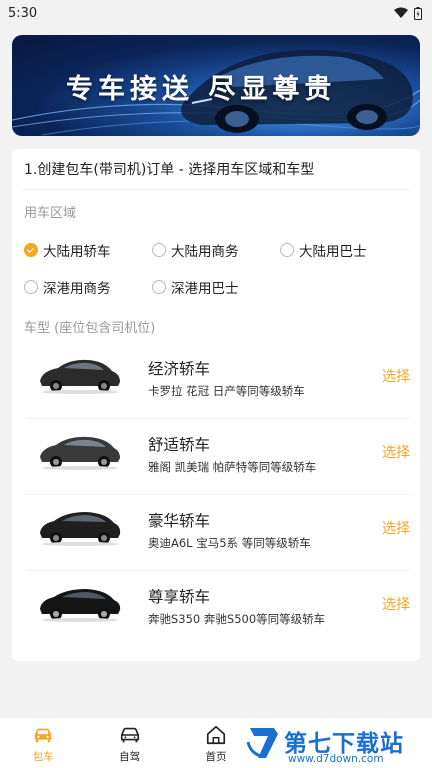 This screenshot has width=432, height=768. I want to click on banner-slogan: 专车接送 尽显尊贵, so click(201, 89).